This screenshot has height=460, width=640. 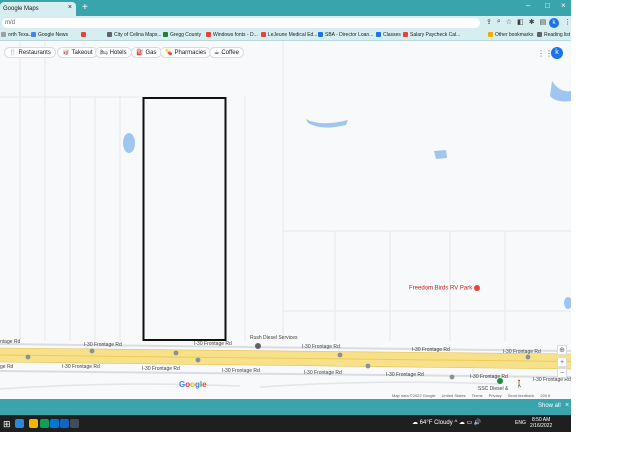 I want to click on poi-freedom-birds: Freedom Birds RV Park, so click(x=445, y=288).